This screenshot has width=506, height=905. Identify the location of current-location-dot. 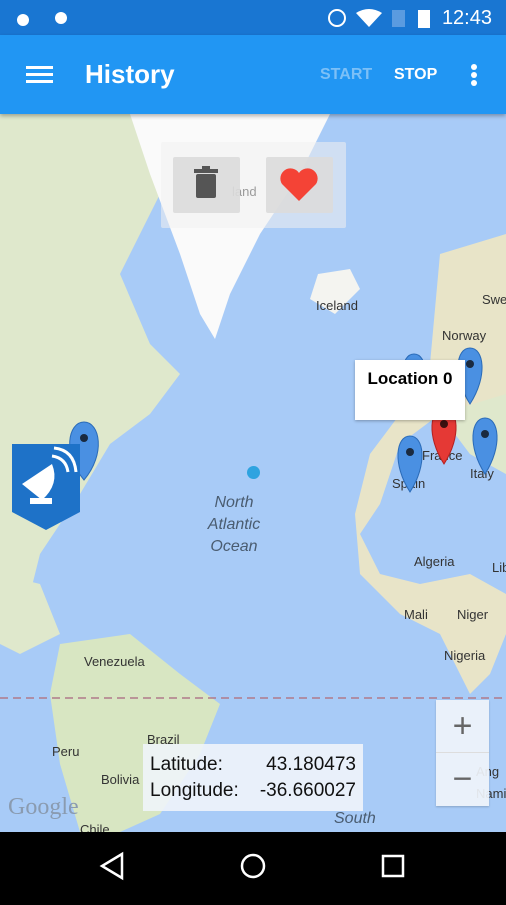
(253, 472).